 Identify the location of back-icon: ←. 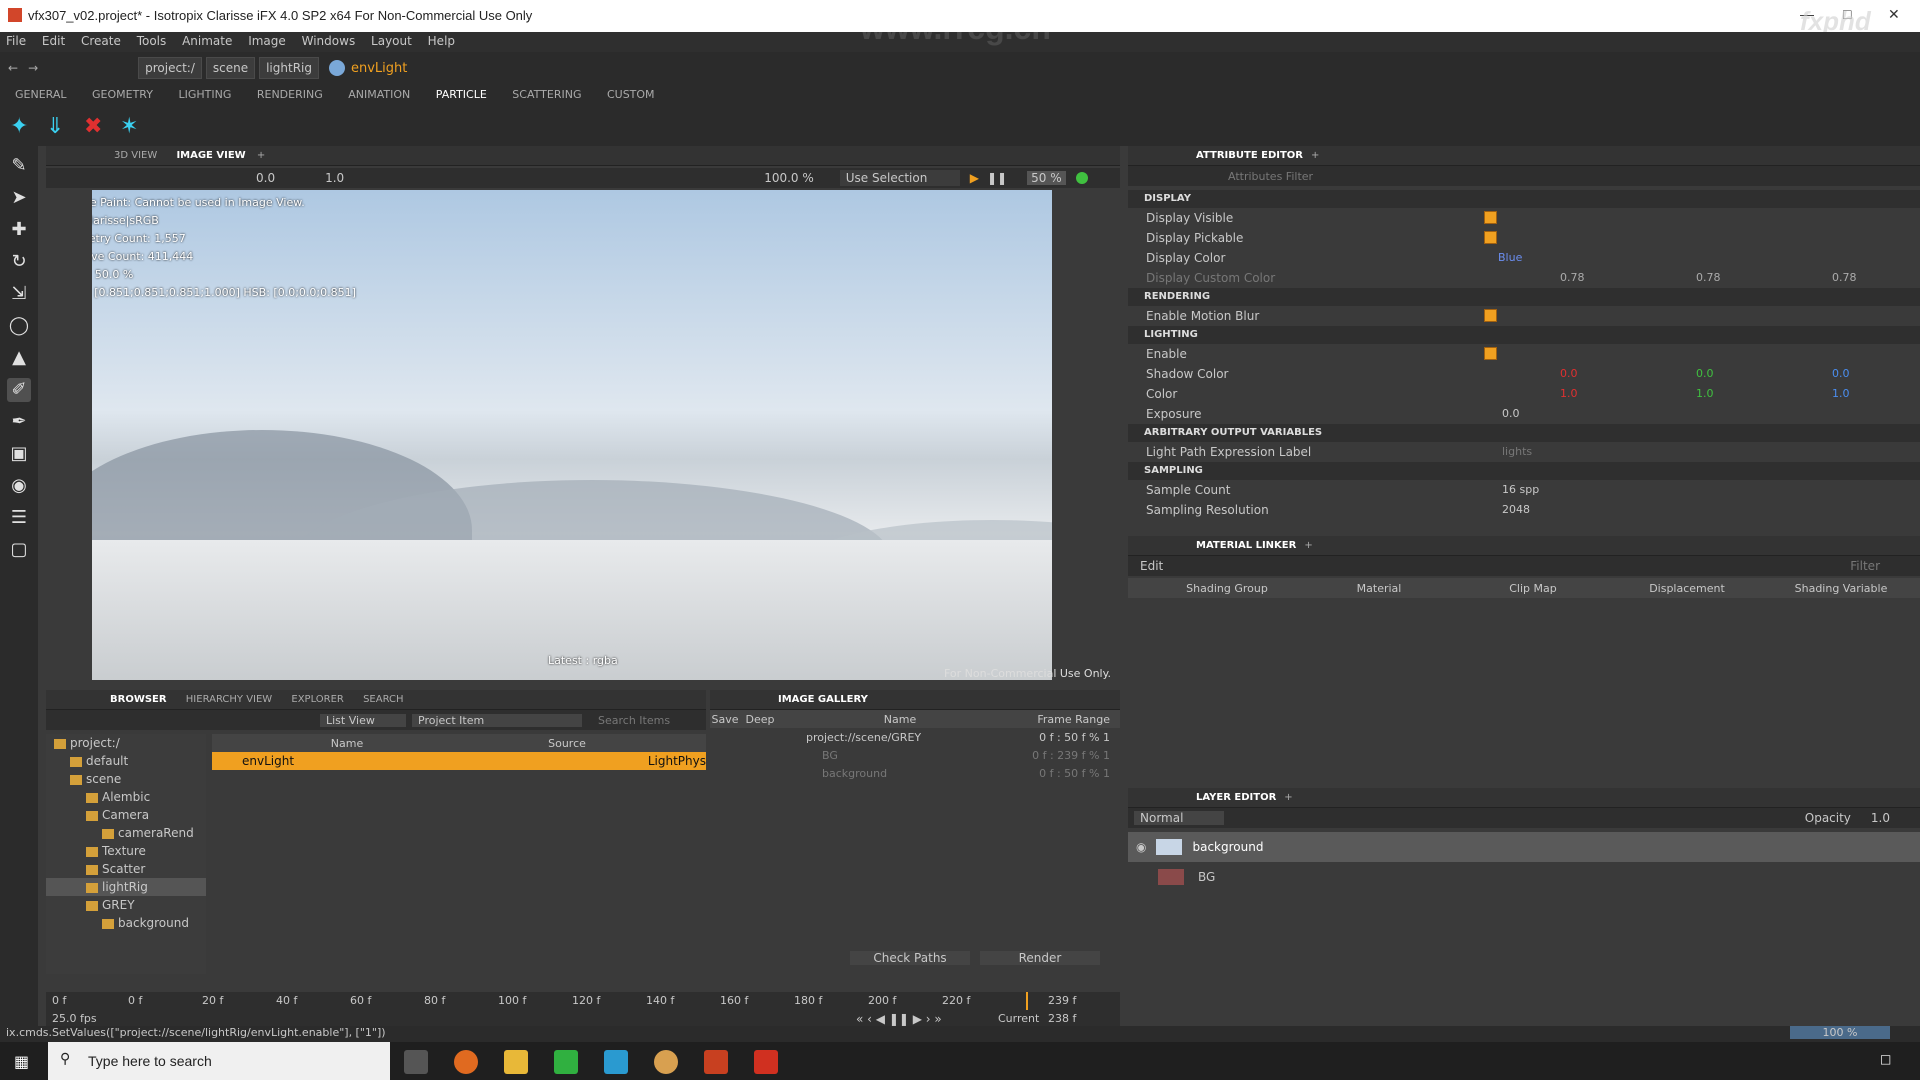
(13, 68).